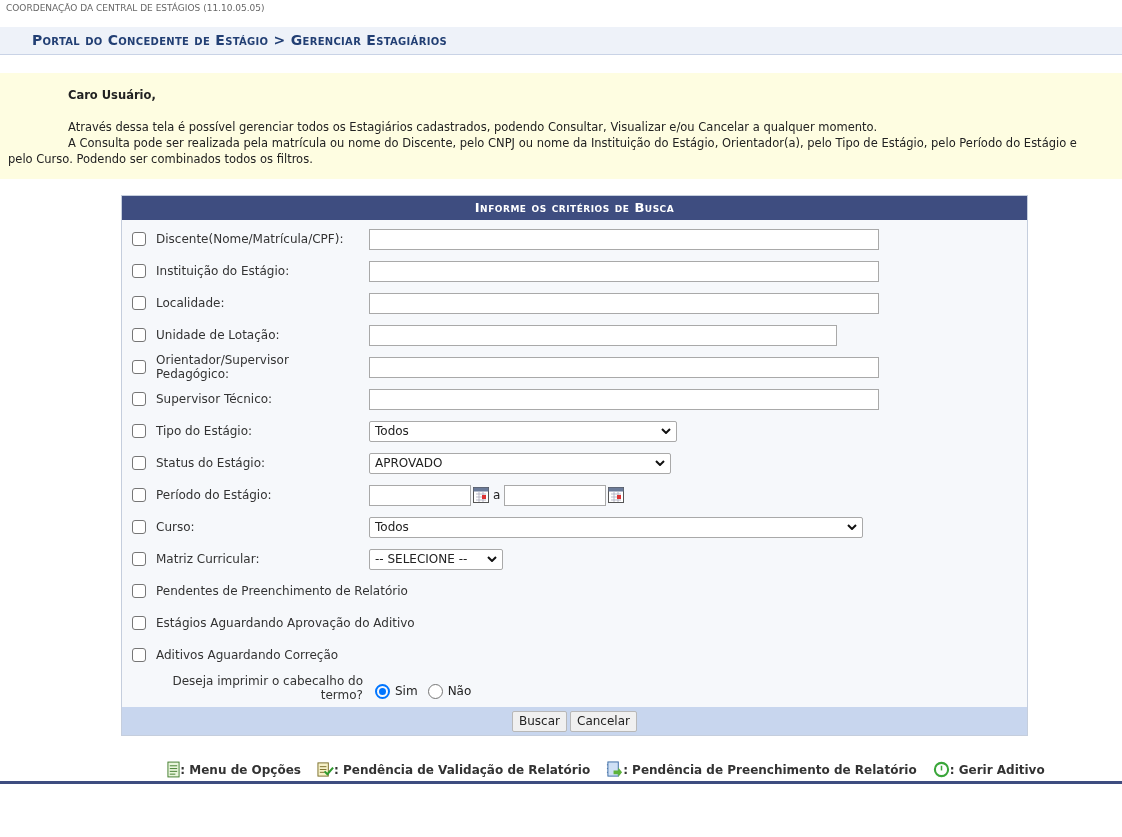 The height and width of the screenshot is (837, 1122). What do you see at coordinates (285, 623) in the screenshot?
I see `field-label: Estágios Aguardando Aprovação do Aditivo` at bounding box center [285, 623].